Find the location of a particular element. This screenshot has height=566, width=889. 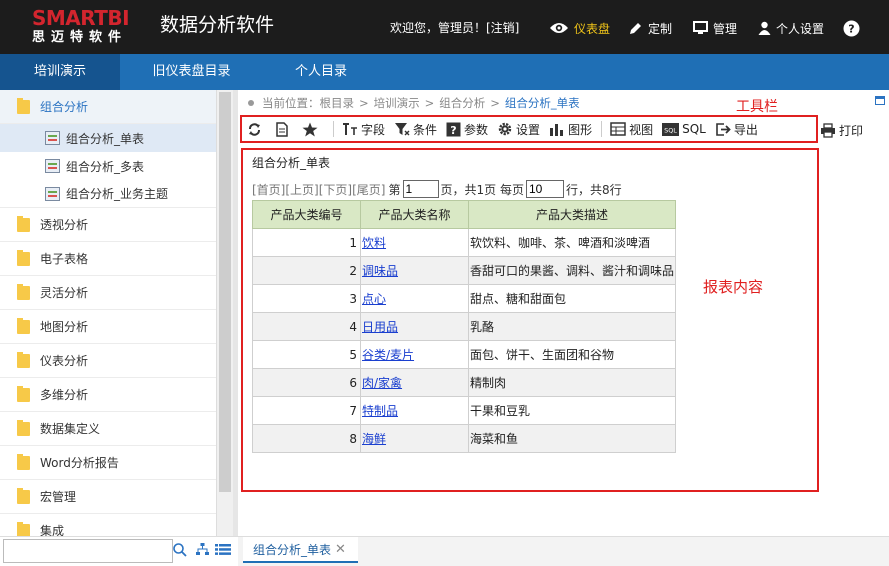

list-view-icon is located at coordinates (223, 549).